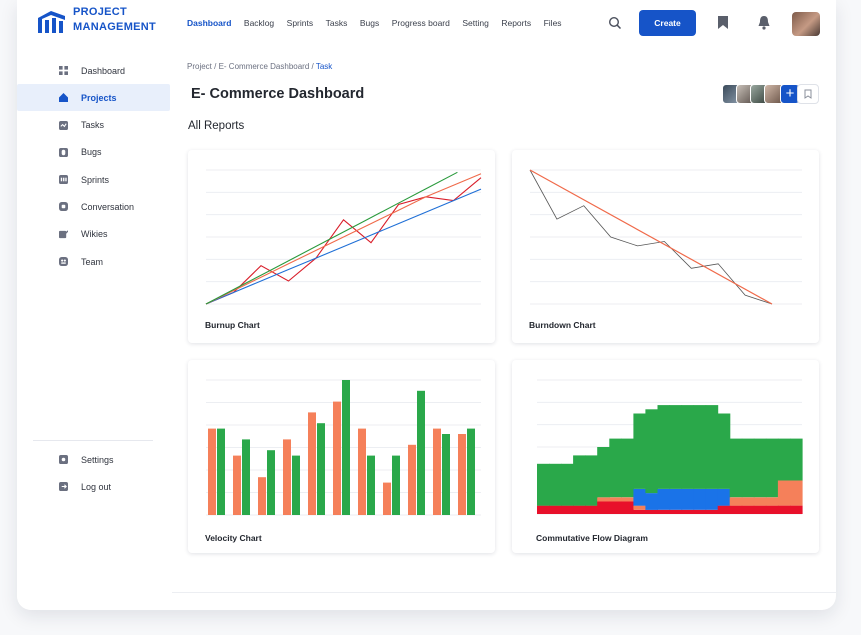 The width and height of the screenshot is (861, 635). Describe the element at coordinates (93, 440) in the screenshot. I see `sidebar-divider` at that location.